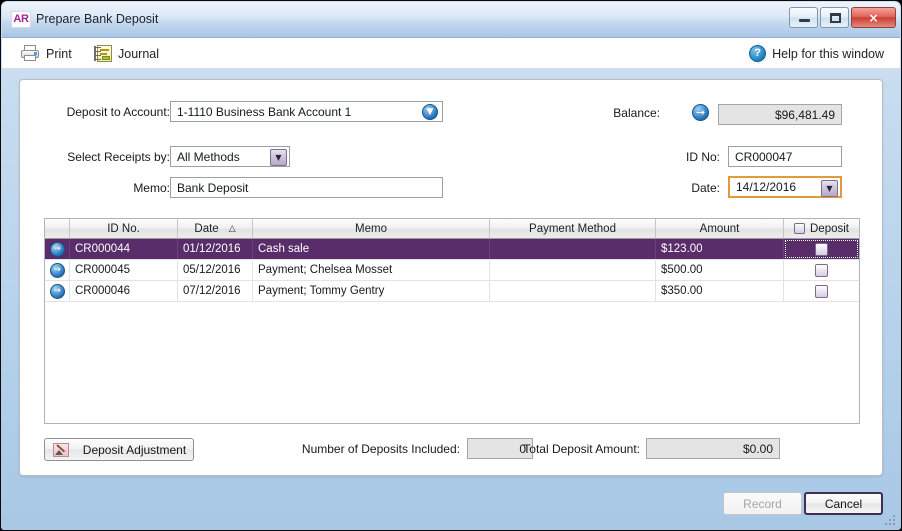 The height and width of the screenshot is (531, 902). I want to click on select-receipts-by-label: Select Receipts by:, so click(118, 157).